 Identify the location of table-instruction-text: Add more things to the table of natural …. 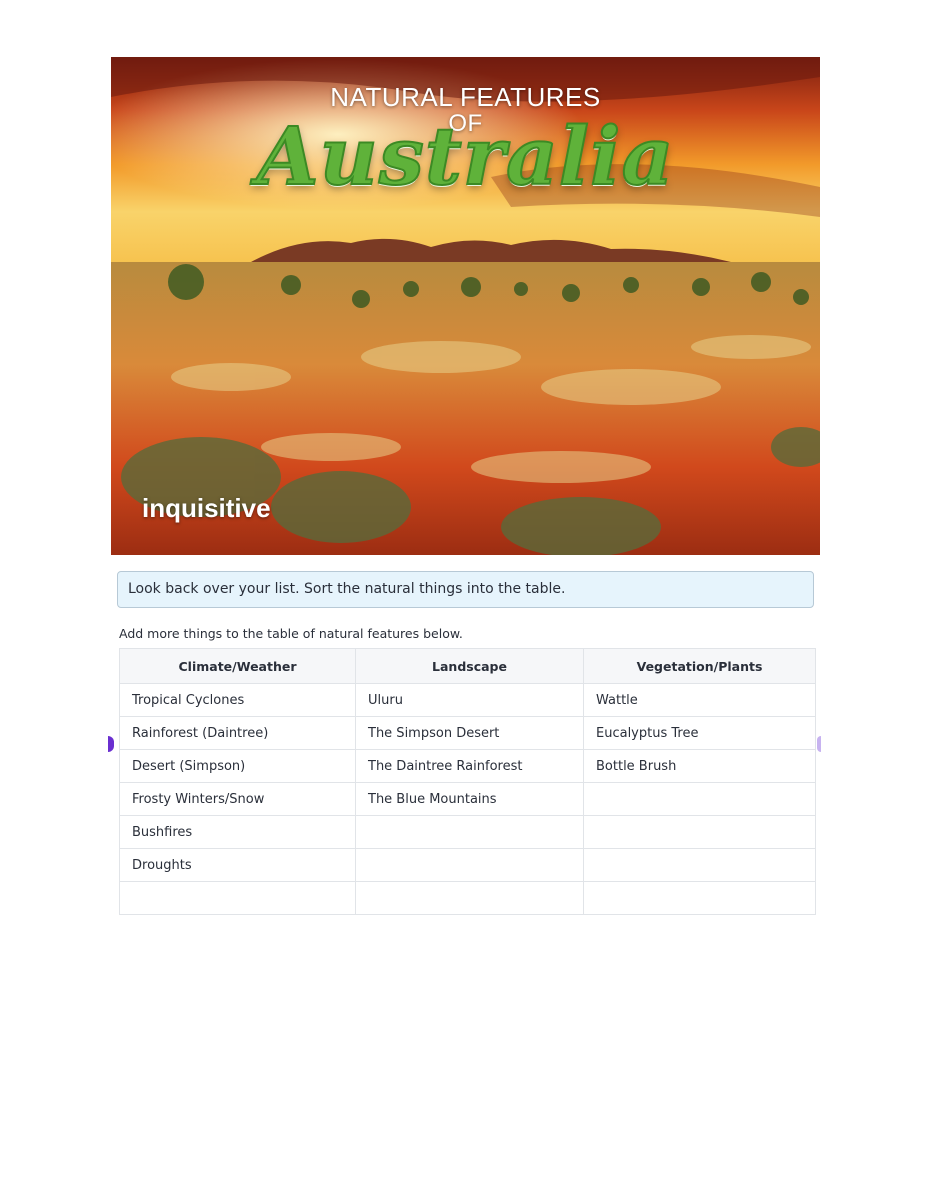
(291, 633).